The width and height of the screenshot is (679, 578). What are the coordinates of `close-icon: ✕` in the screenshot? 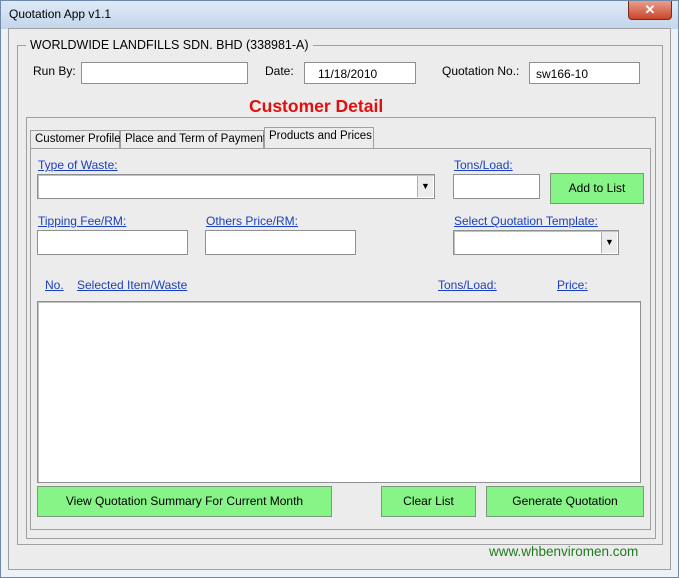 It's located at (650, 9).